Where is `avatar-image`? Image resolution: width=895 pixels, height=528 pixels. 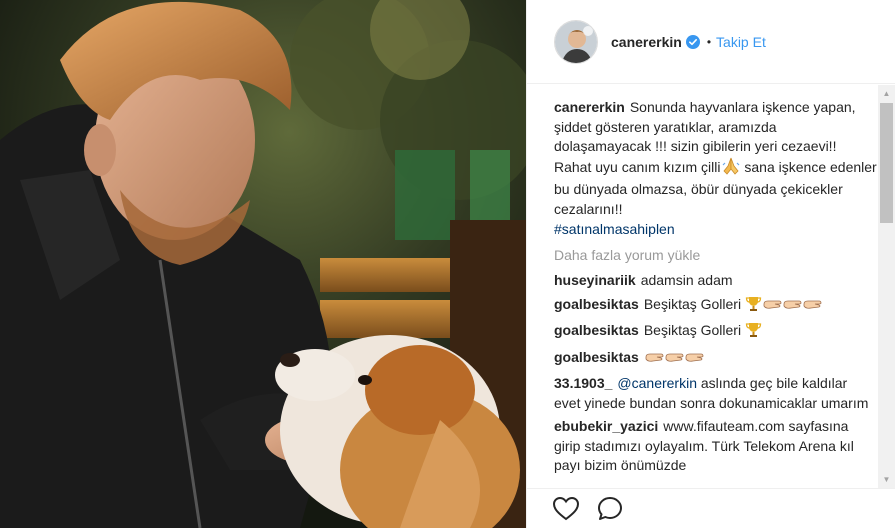
avatar-image is located at coordinates (576, 41).